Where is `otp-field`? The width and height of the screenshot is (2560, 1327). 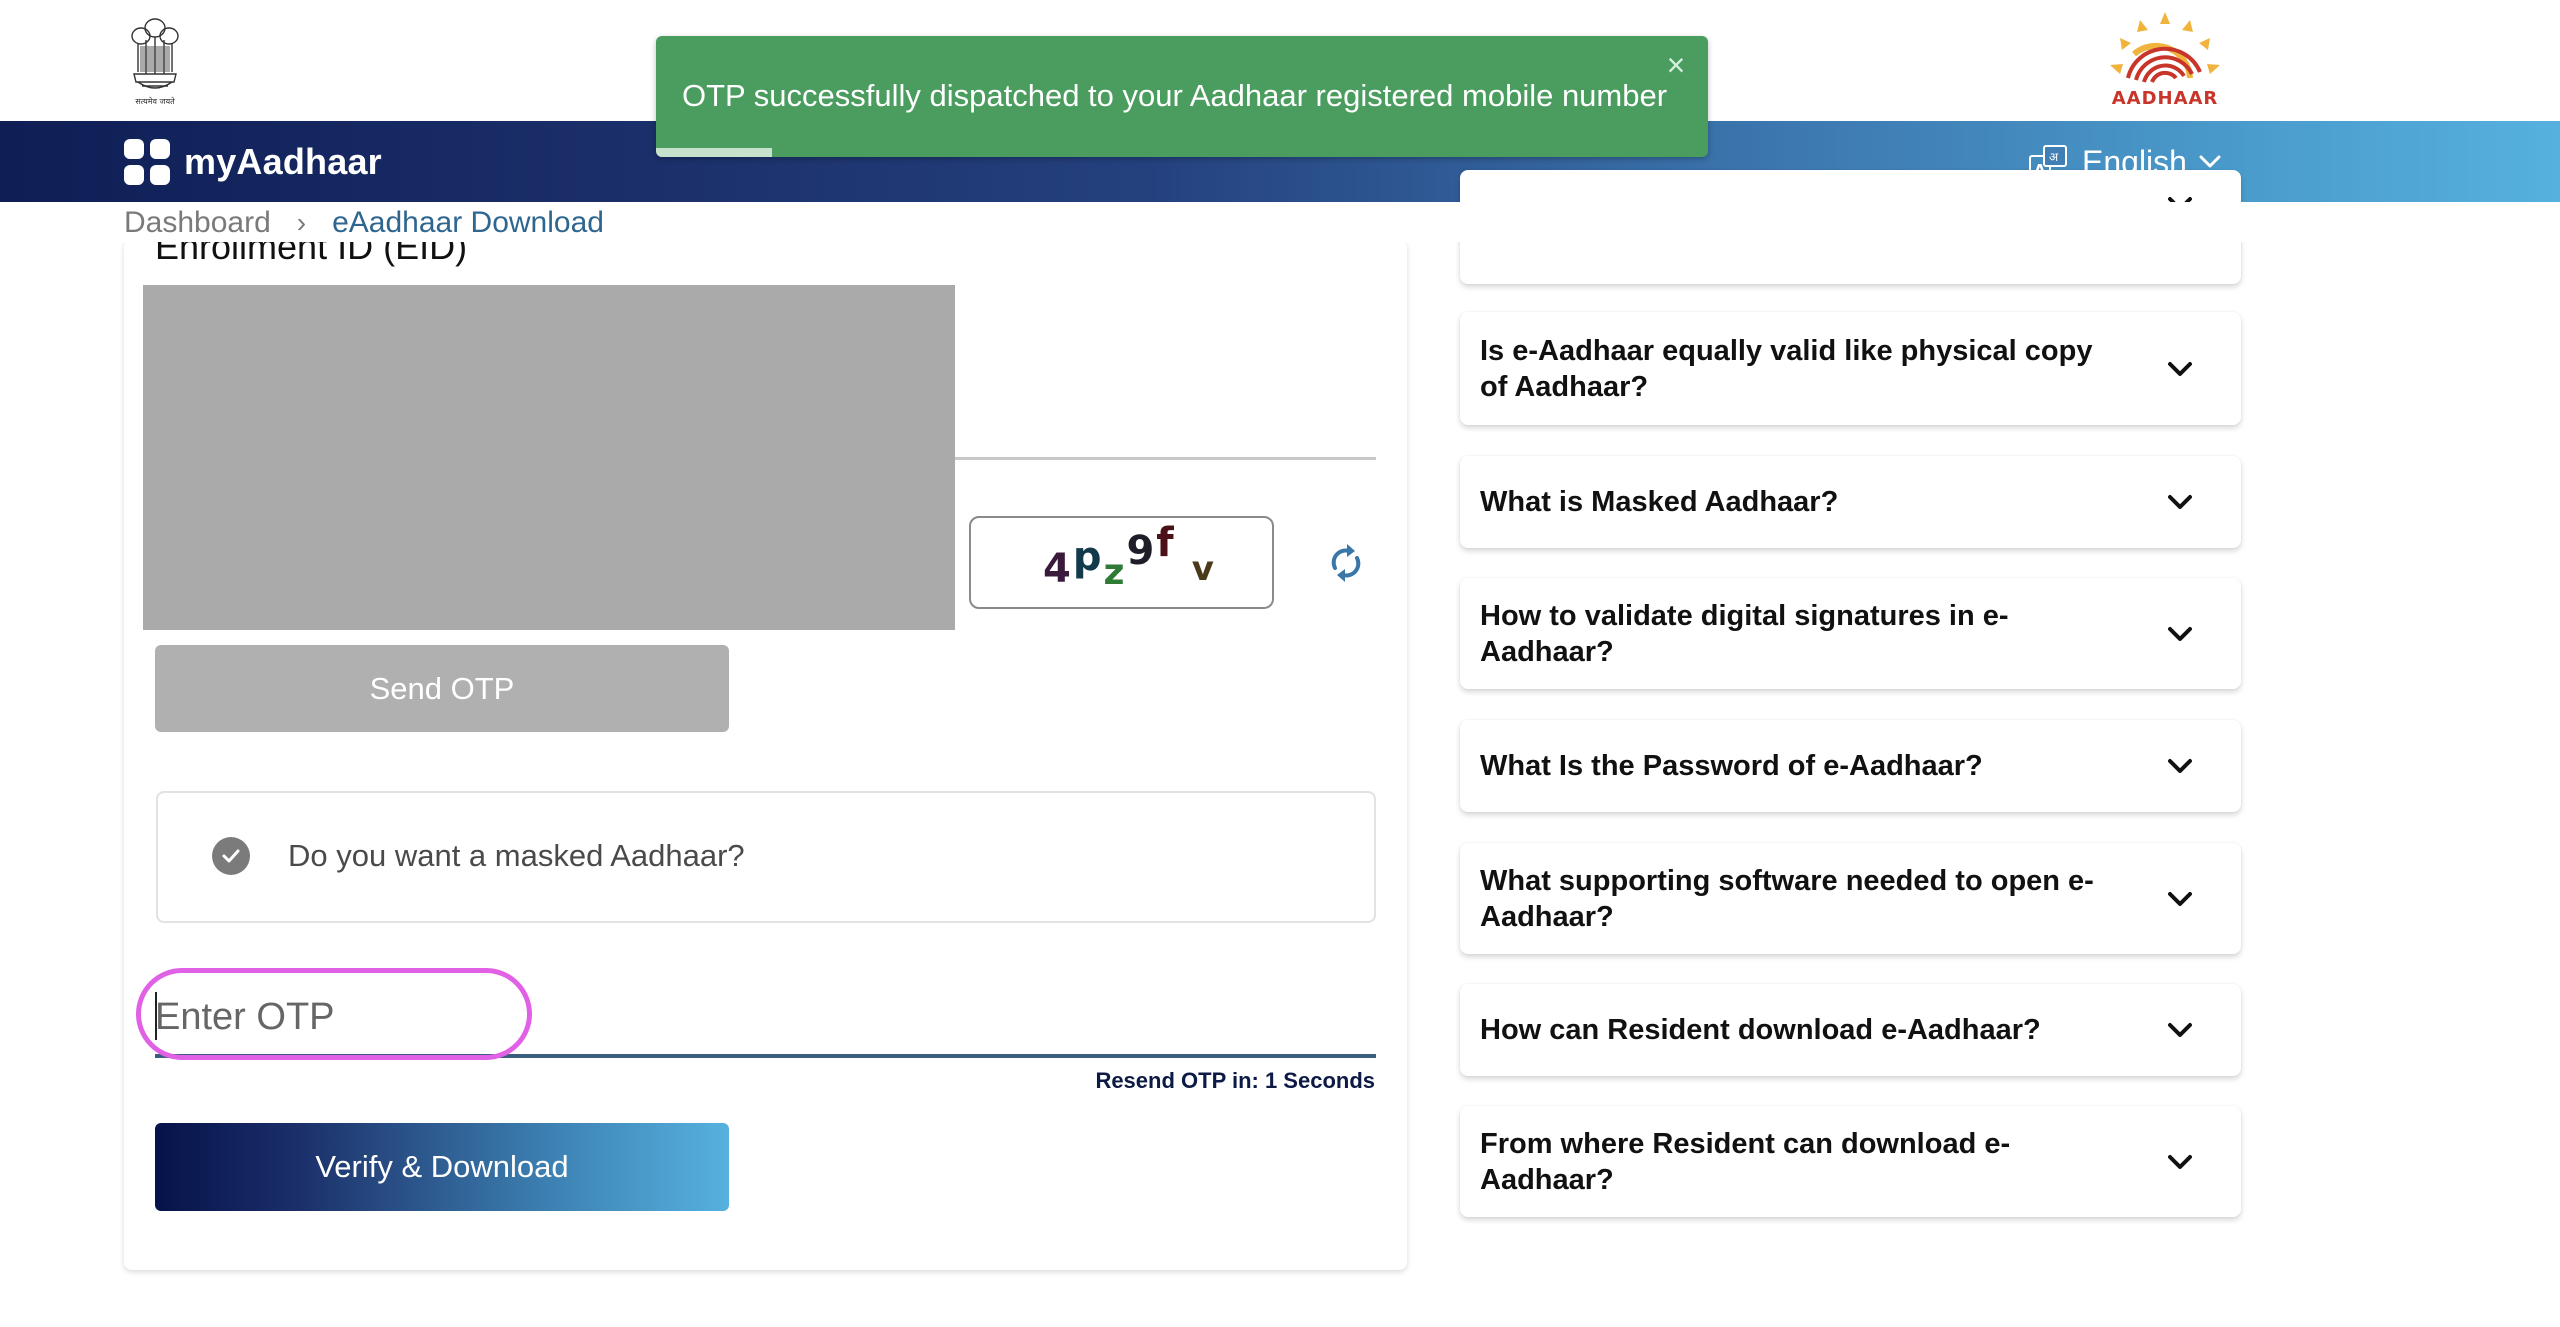
otp-field is located at coordinates (765, 1019).